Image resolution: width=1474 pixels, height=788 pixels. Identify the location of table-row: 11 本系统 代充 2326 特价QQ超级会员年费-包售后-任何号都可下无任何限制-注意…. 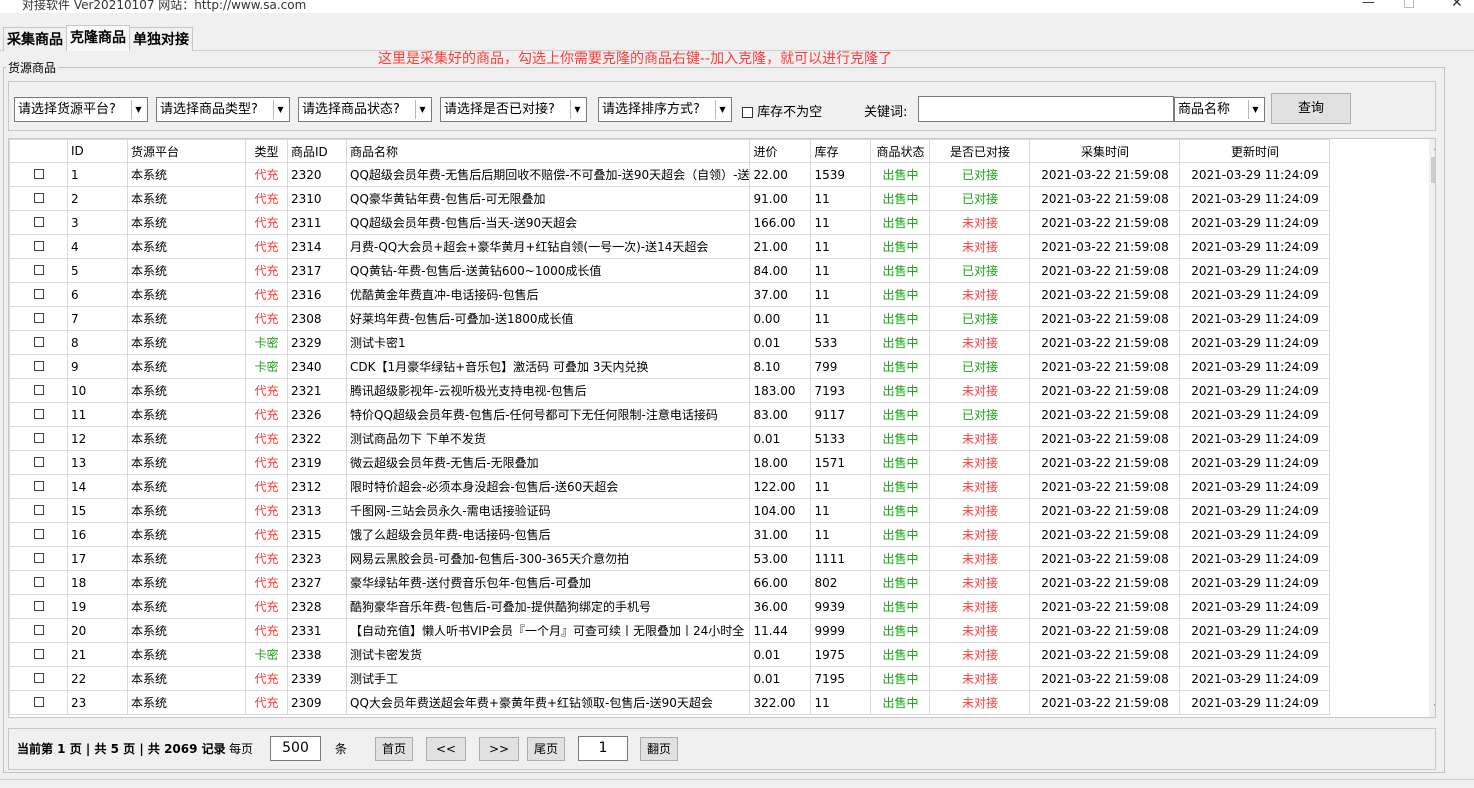
(670, 414).